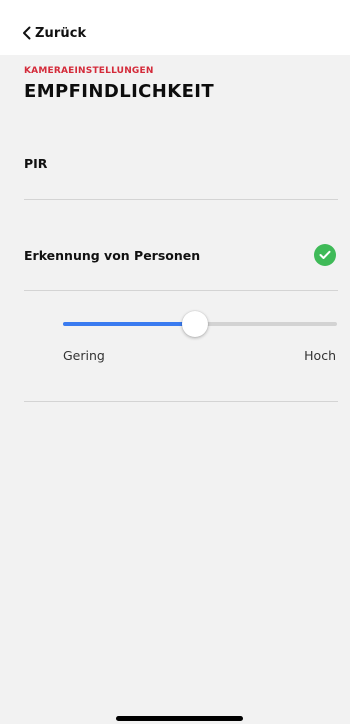 This screenshot has width=350, height=724. I want to click on option-label: Erkennung von Personen, so click(112, 255).